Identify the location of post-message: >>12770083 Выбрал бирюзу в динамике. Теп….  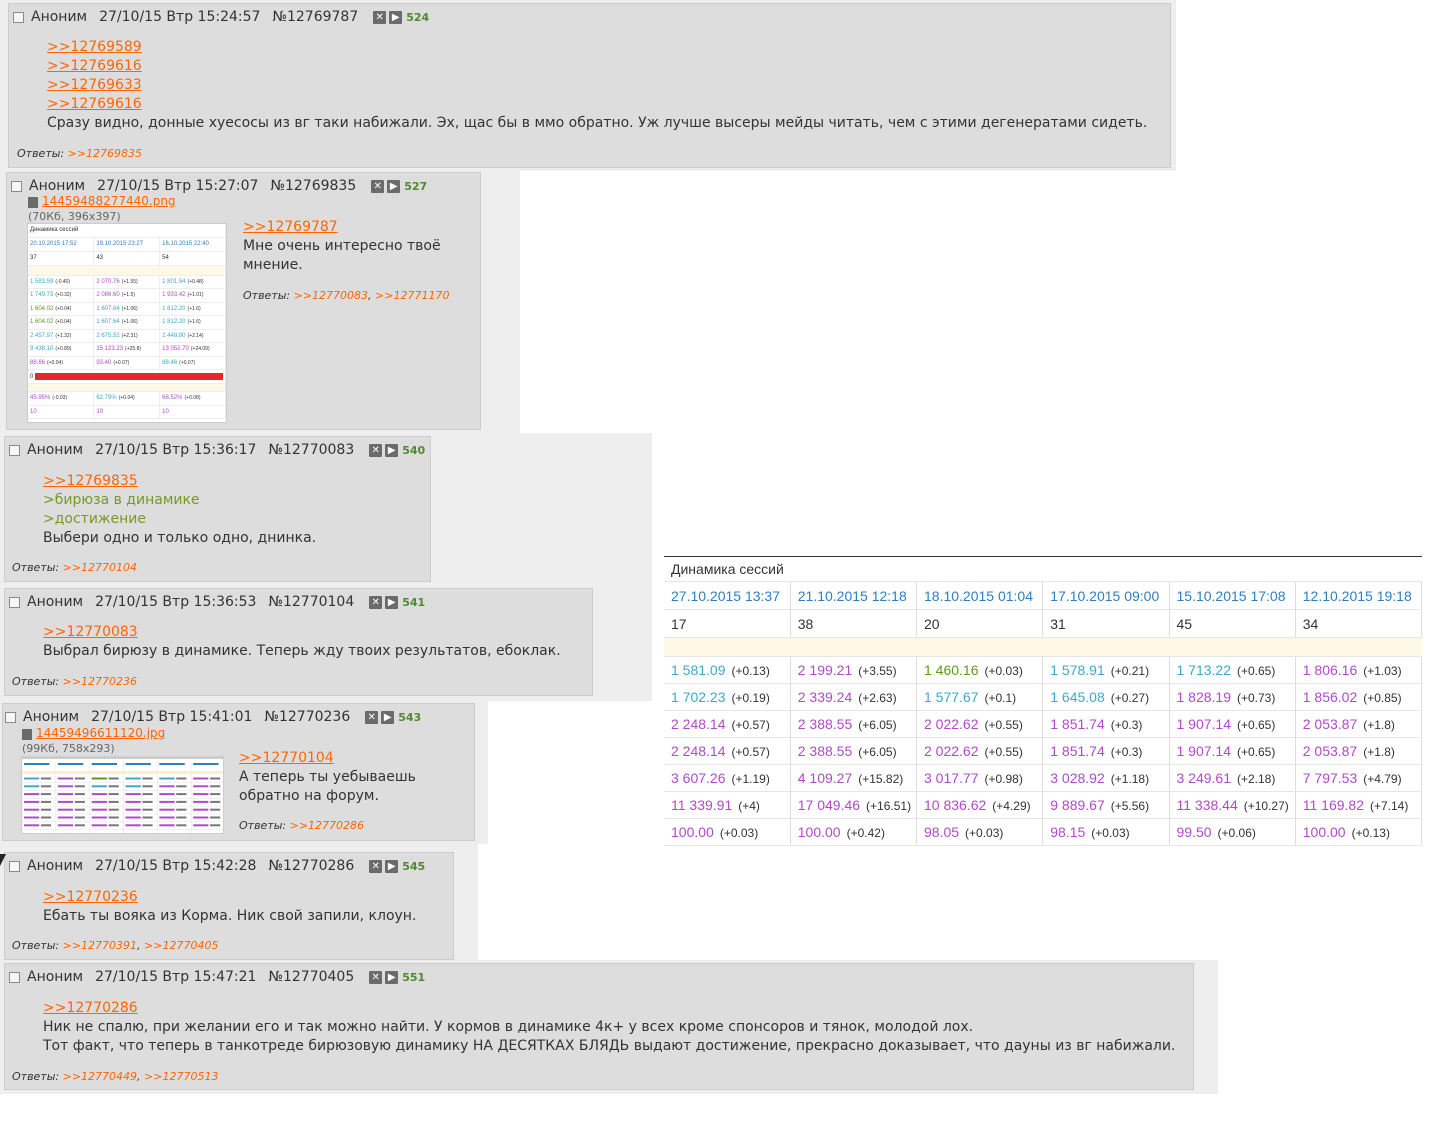
(302, 642).